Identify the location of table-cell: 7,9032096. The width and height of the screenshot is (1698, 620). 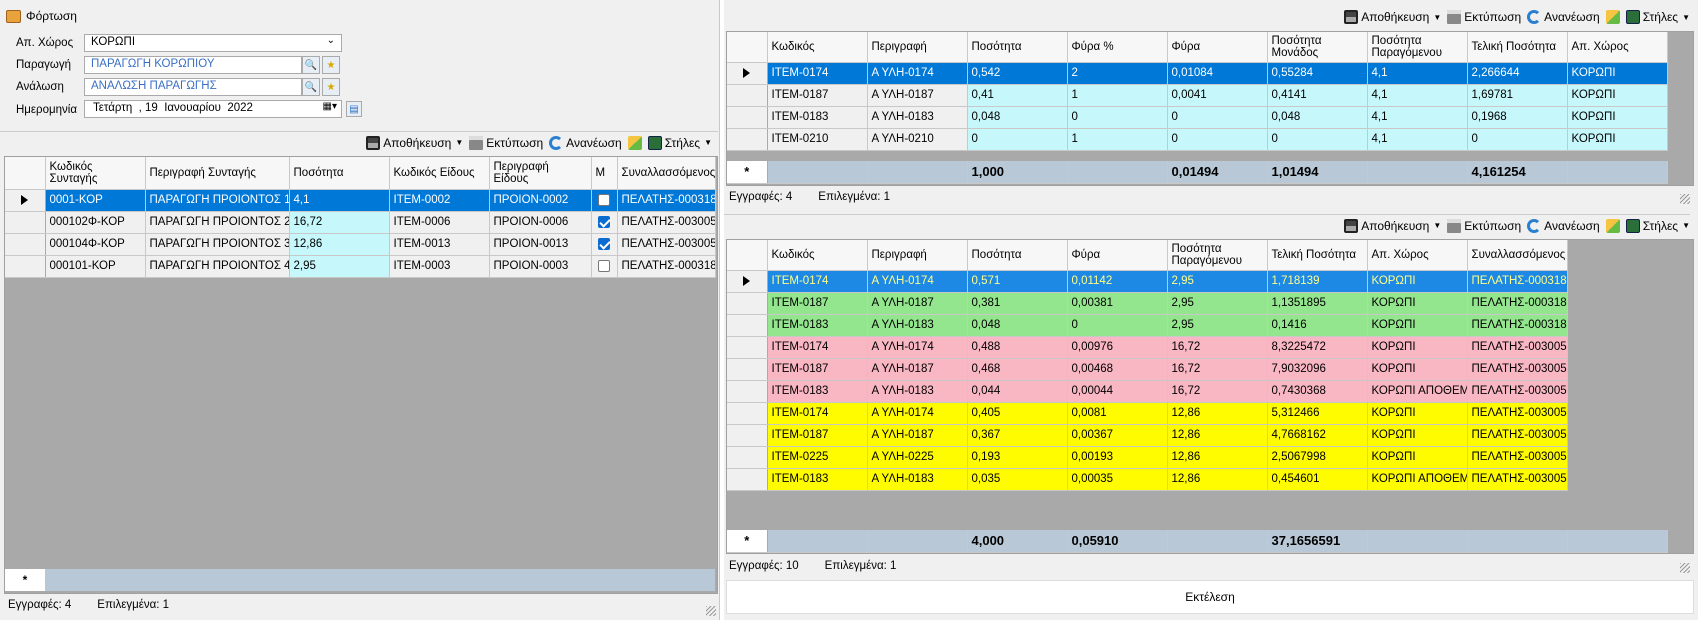
(1317, 369).